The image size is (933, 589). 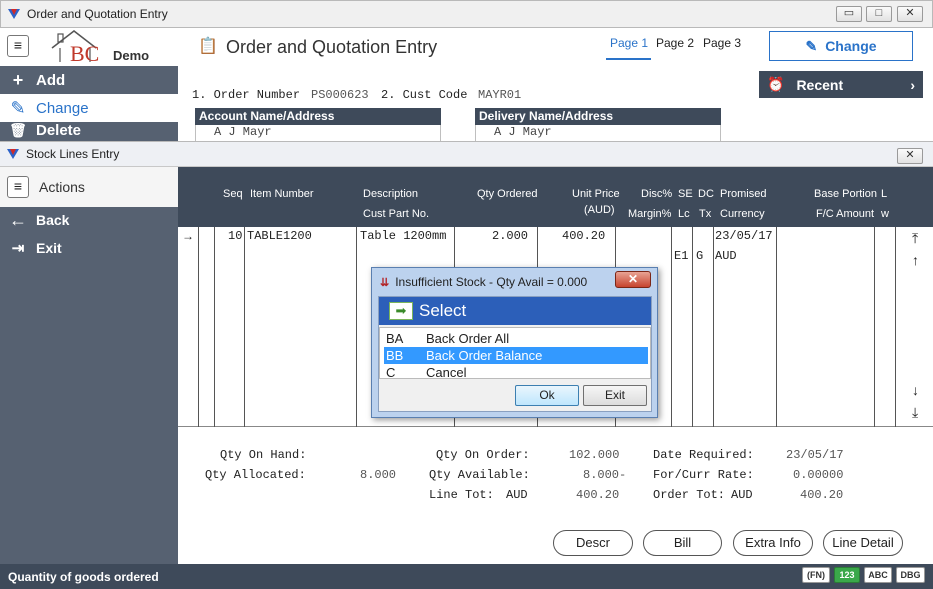 I want to click on option-key: C, so click(x=391, y=372).